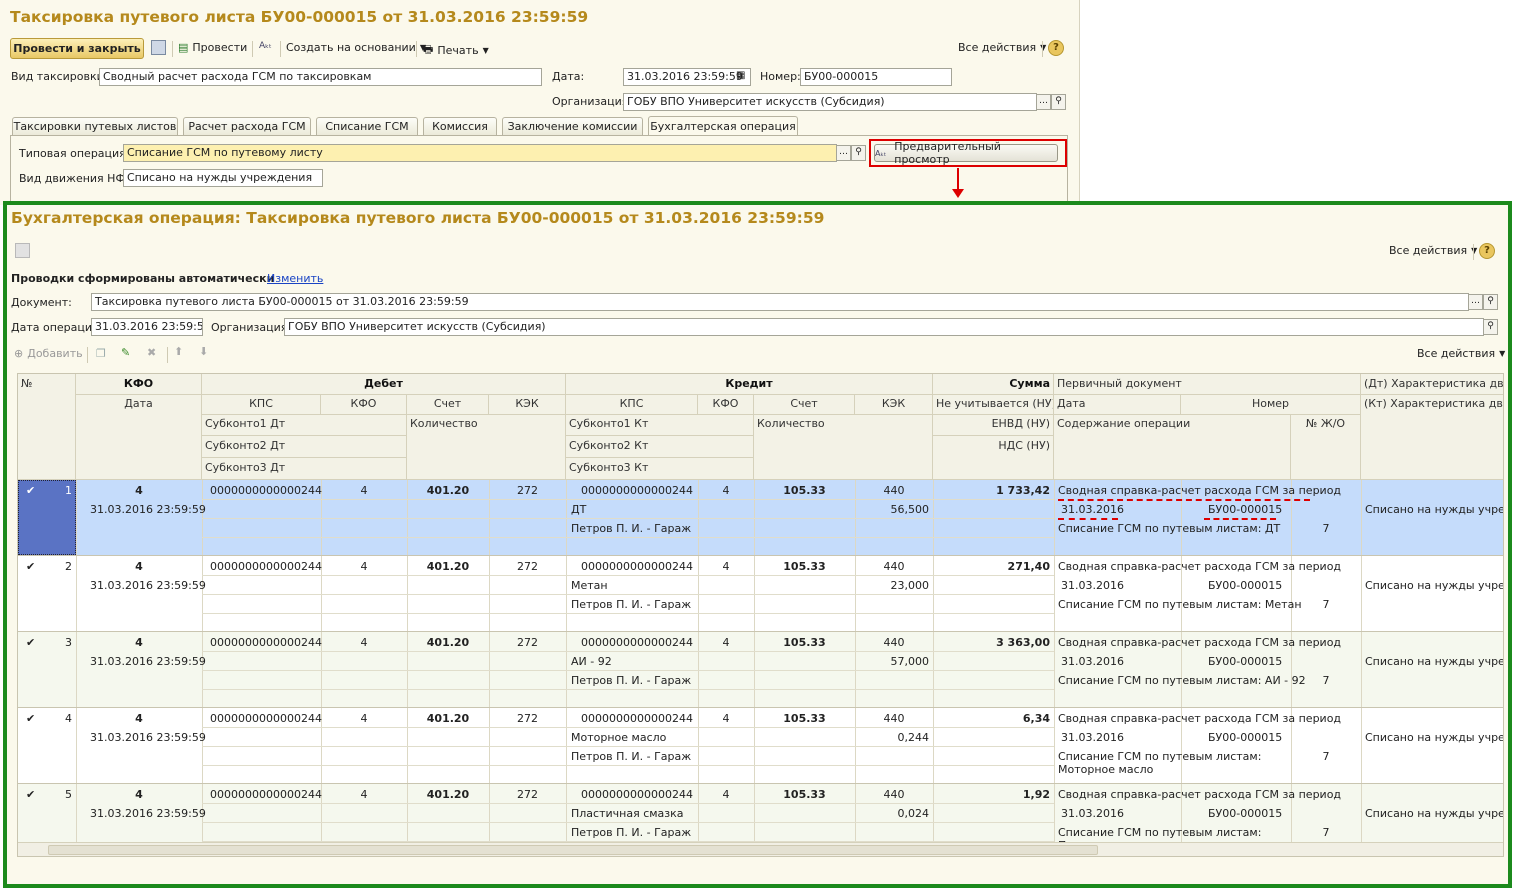 The height and width of the screenshot is (891, 1513). Describe the element at coordinates (178, 351) in the screenshot. I see `move-up-icon: ⬆` at that location.